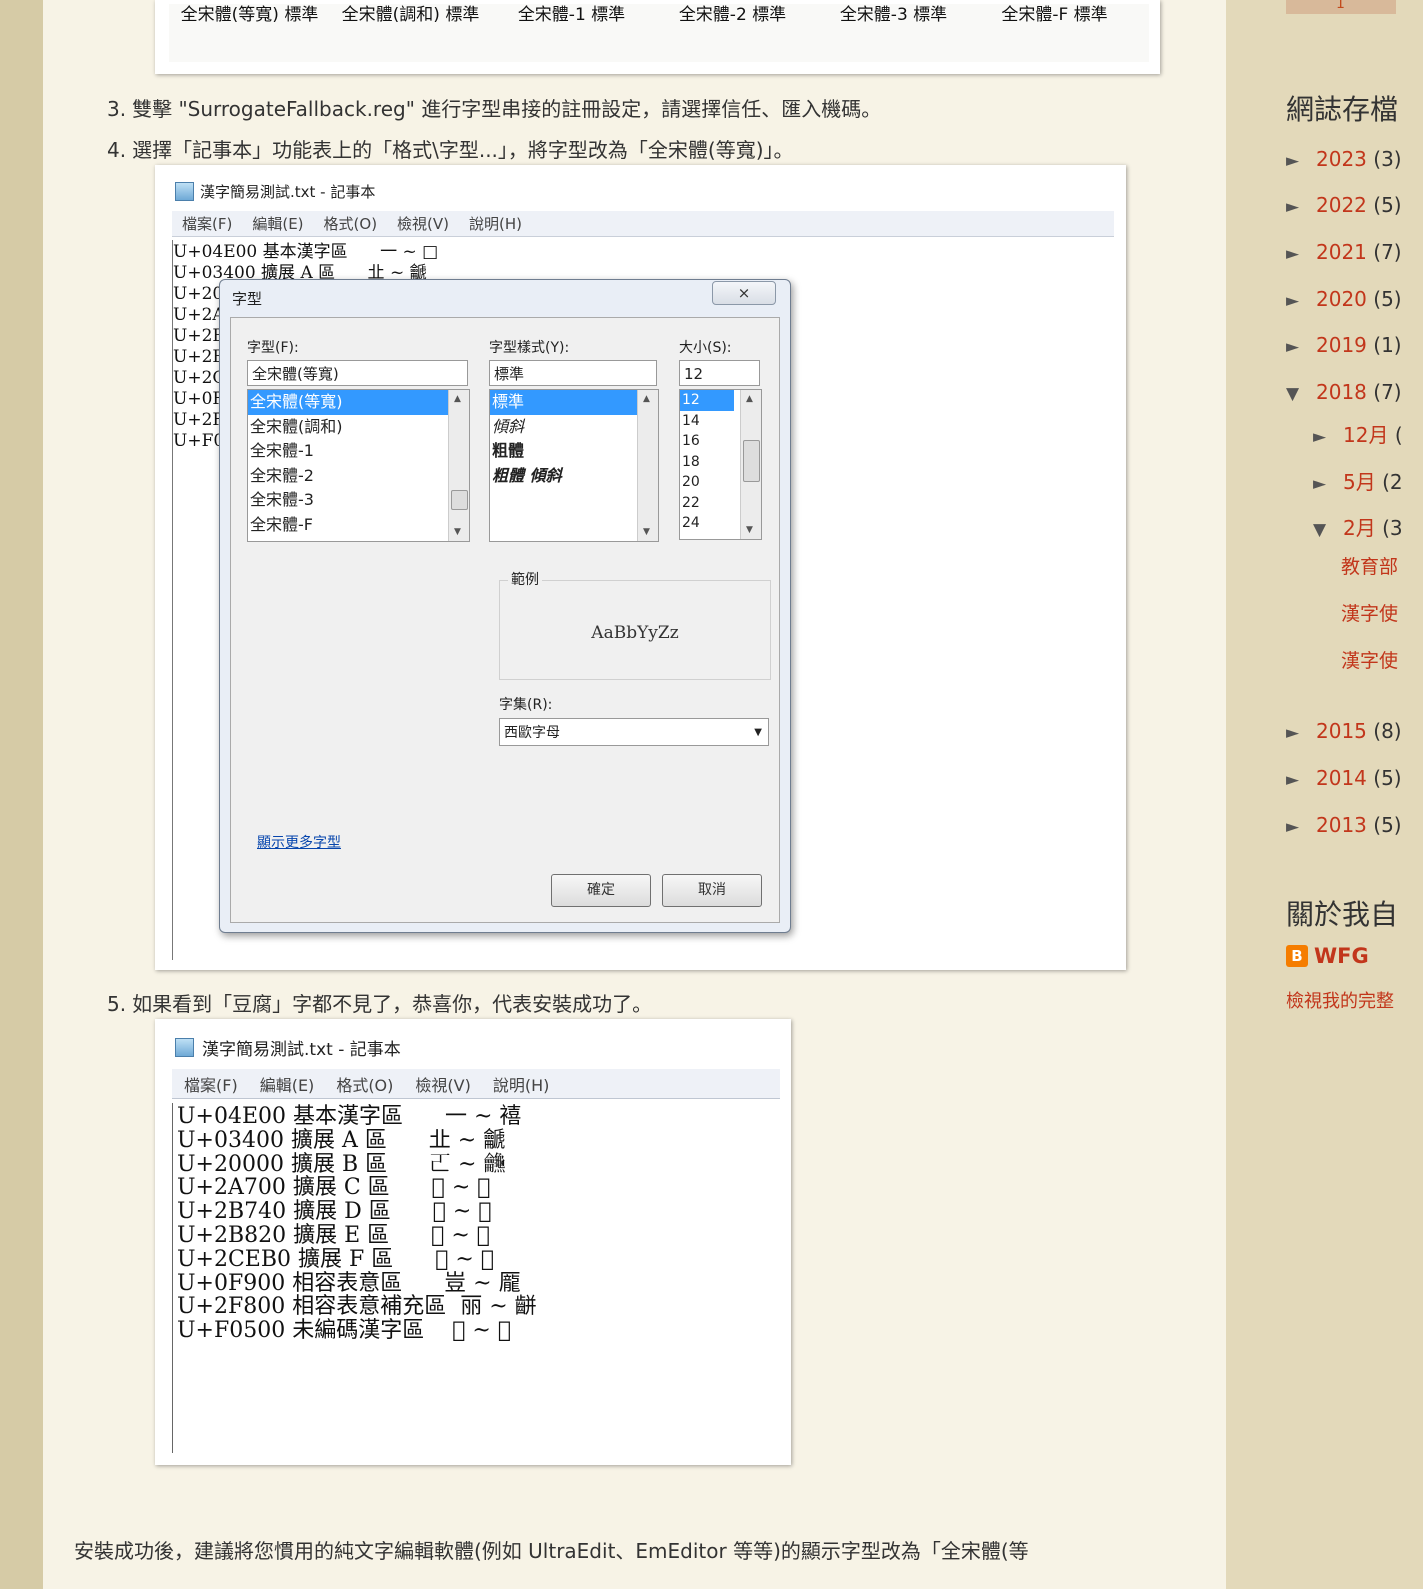 The width and height of the screenshot is (1423, 1589). I want to click on archive-item: ▼ 2018 (7), so click(1344, 392).